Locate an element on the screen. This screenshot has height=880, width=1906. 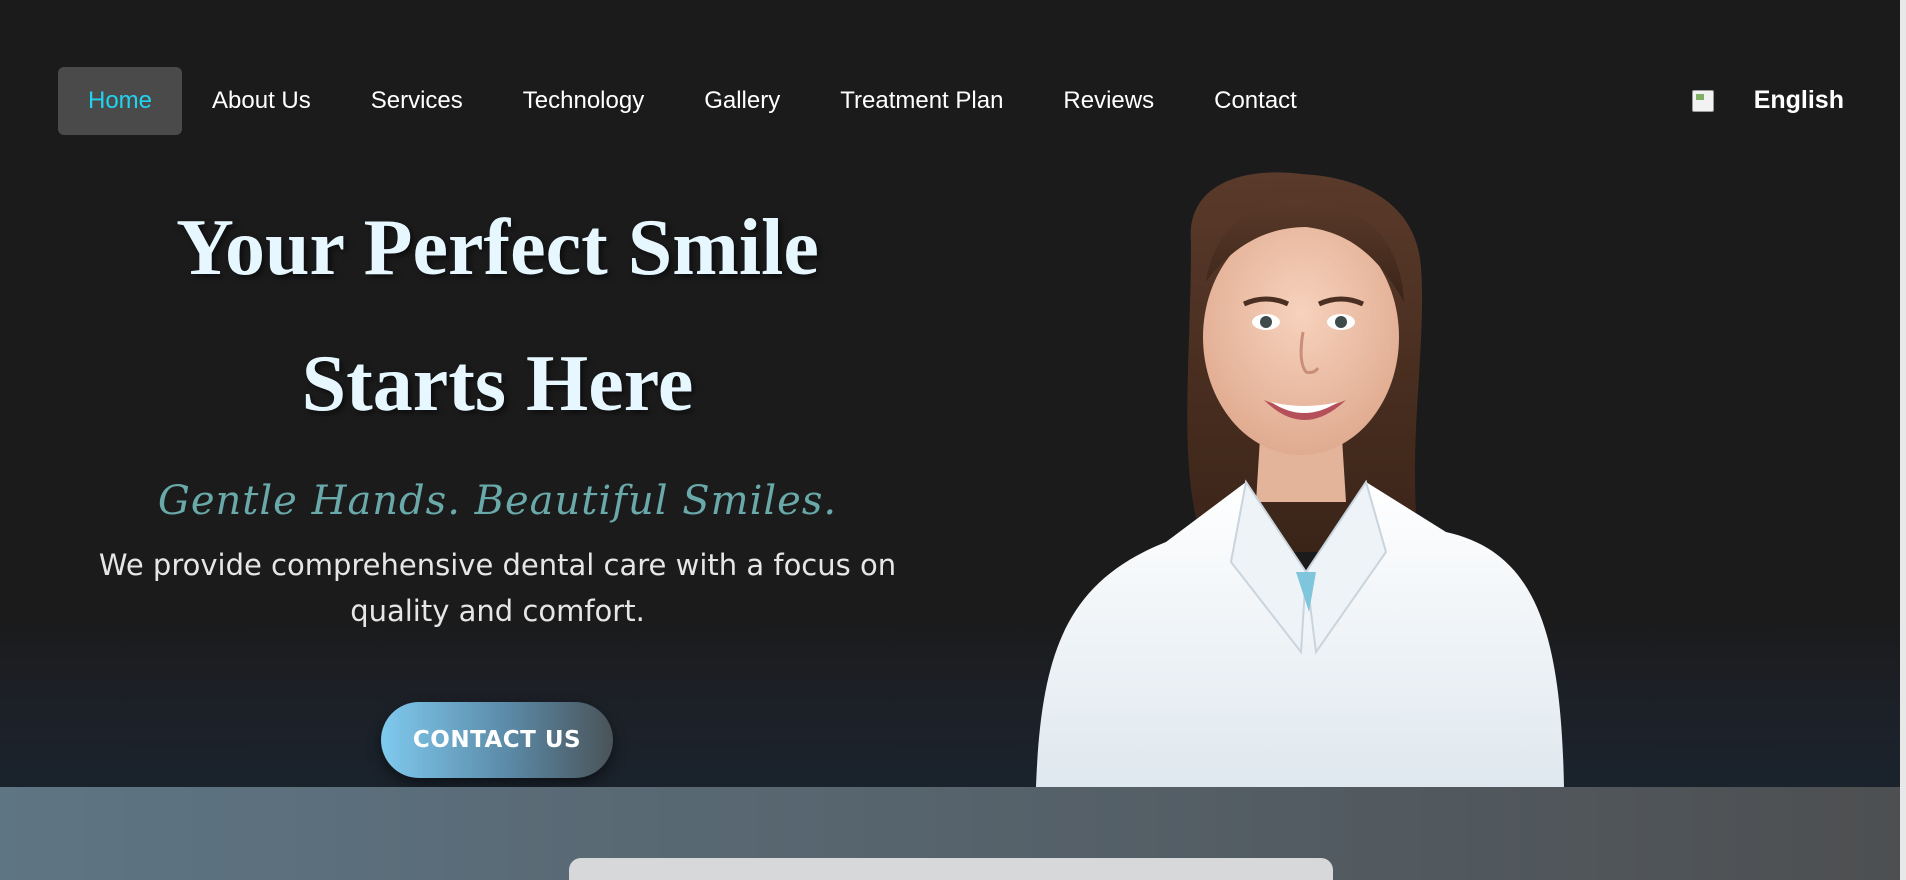
scrollbar is located at coordinates (1903, 440).